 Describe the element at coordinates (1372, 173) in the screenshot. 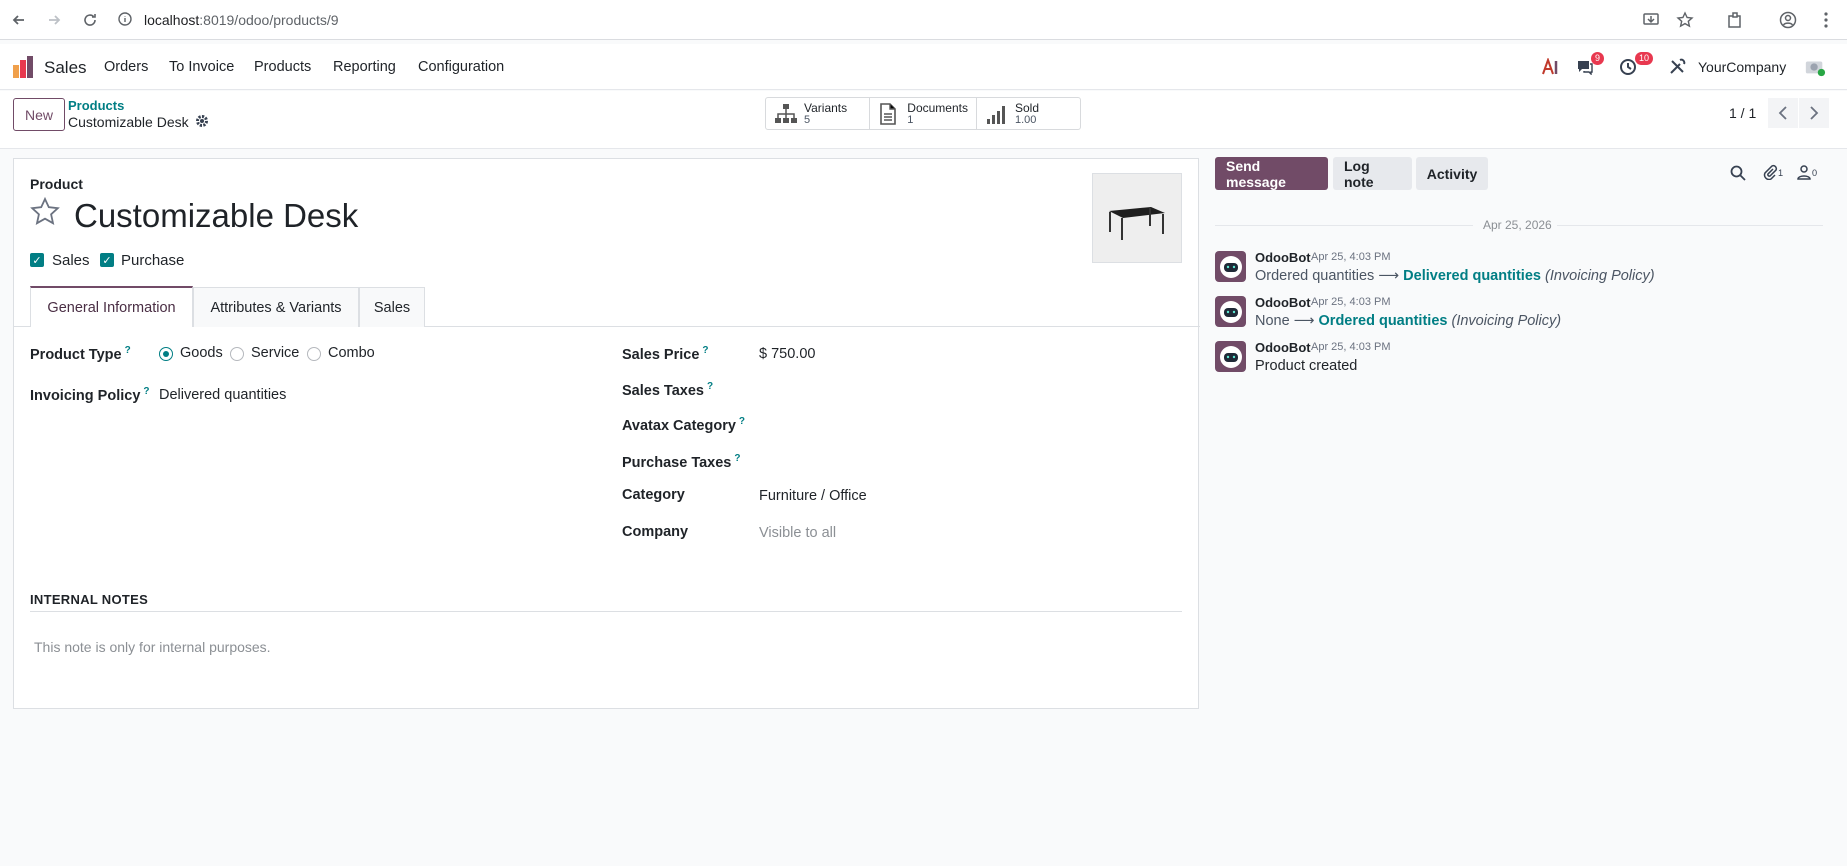

I see `log-note-button: Log note` at that location.